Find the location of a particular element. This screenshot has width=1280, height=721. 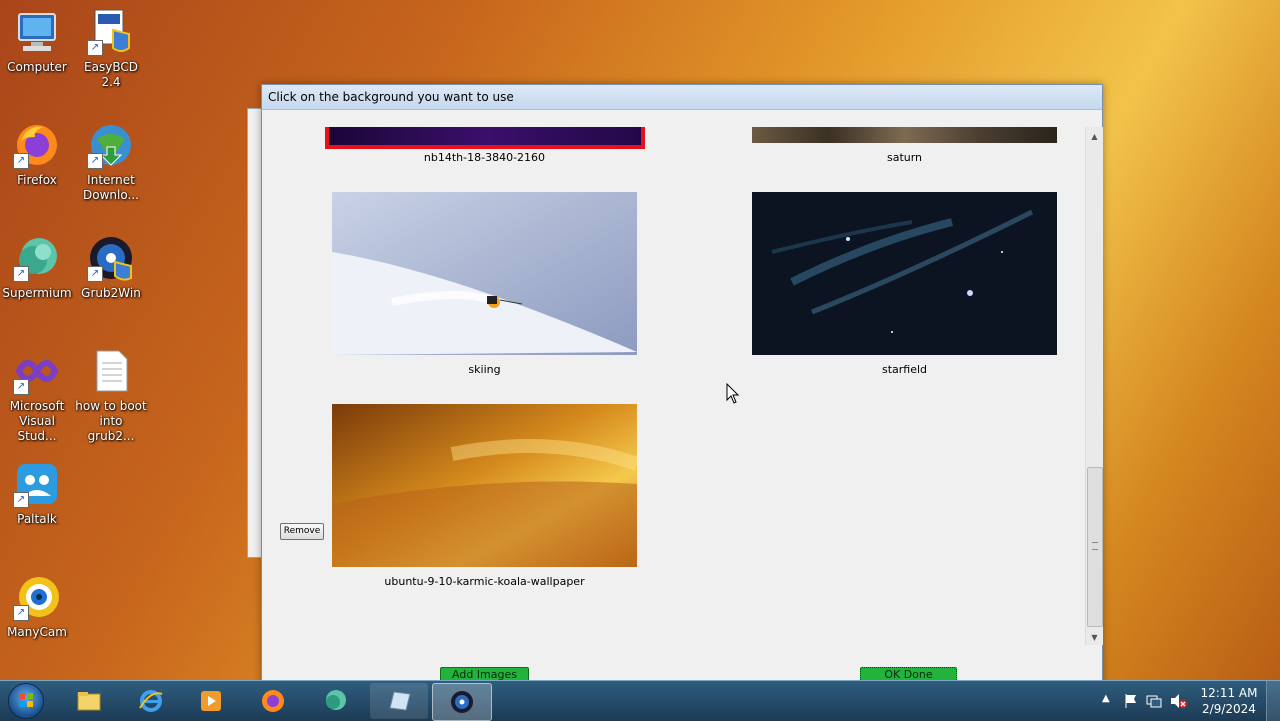

easybcd-icon: ↗ is located at coordinates (111, 32).